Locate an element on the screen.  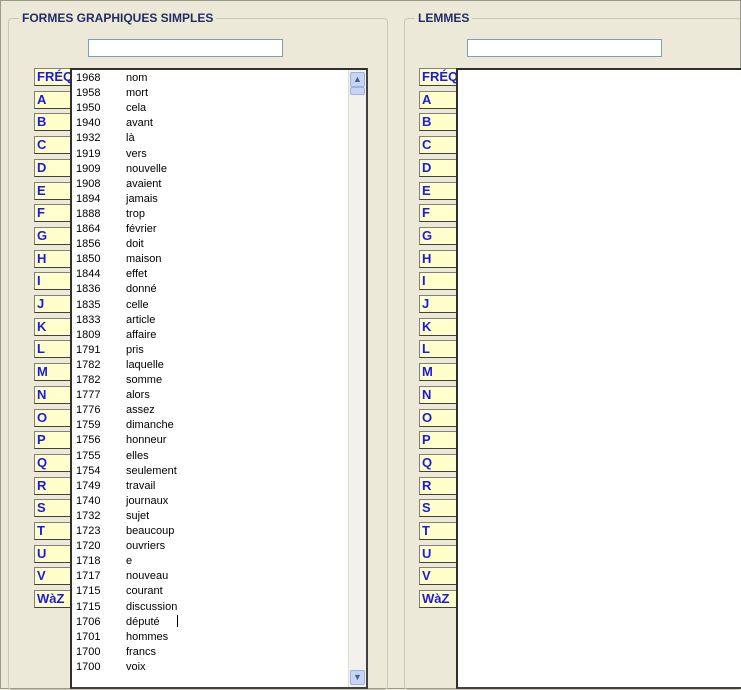
frequency-value: 1888 is located at coordinates (88, 213).